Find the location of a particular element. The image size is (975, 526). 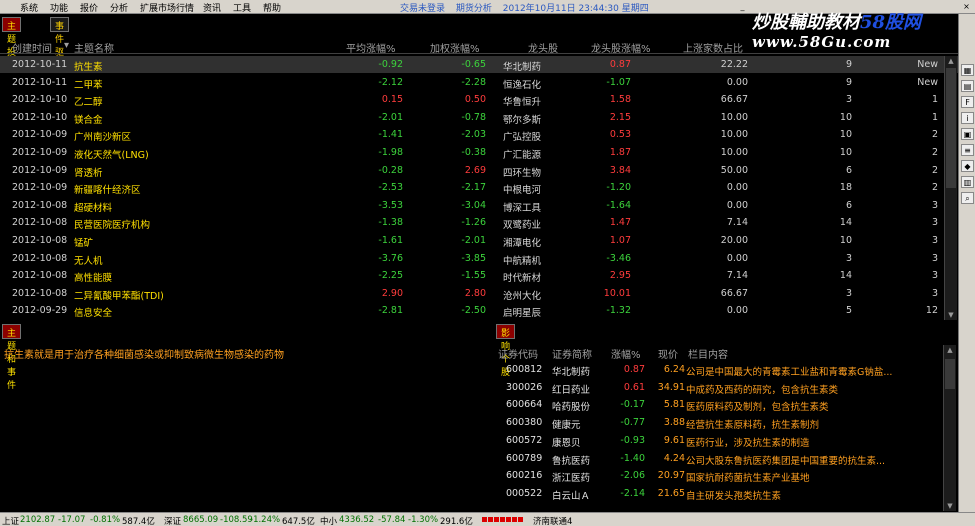

table-row: 2012-10-10 镁合金 -2.01 -0.78 鄂尔多斯 2.15 10.00 10 1 is located at coordinates (479, 117).